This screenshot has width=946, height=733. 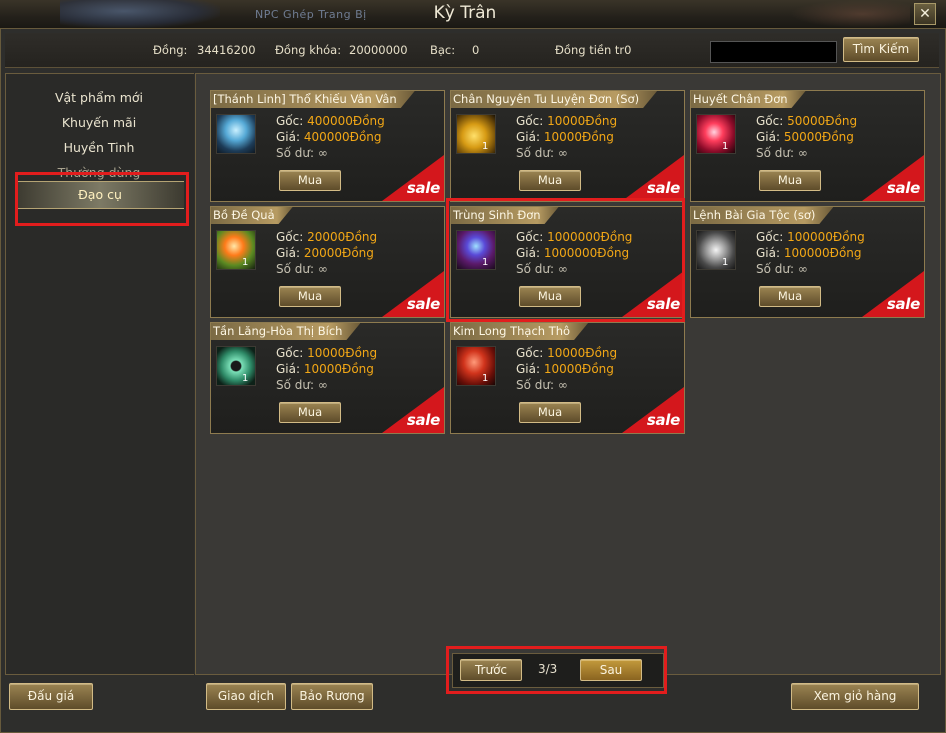 I want to click on item-name: Trùng Sinh Đơn, so click(x=505, y=215).